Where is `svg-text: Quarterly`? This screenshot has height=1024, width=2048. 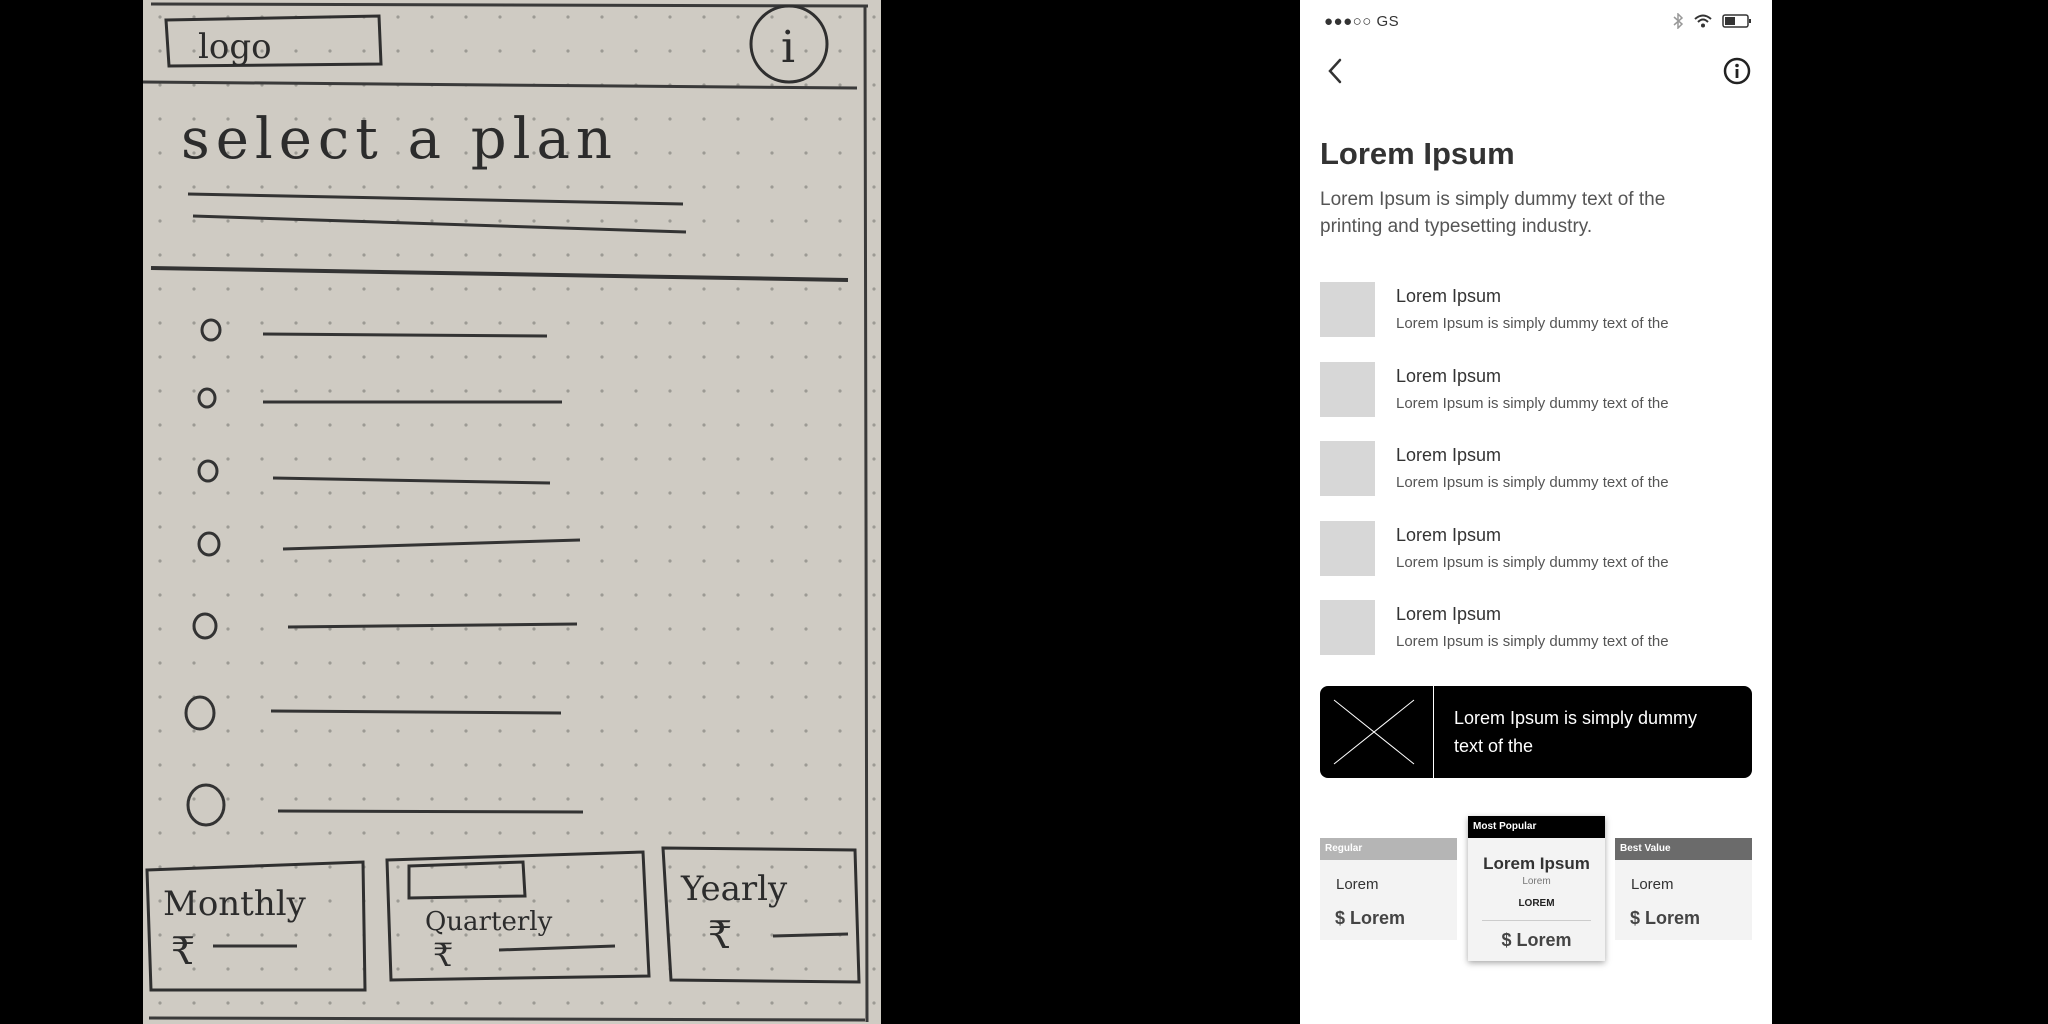
svg-text: Quarterly is located at coordinates (489, 922).